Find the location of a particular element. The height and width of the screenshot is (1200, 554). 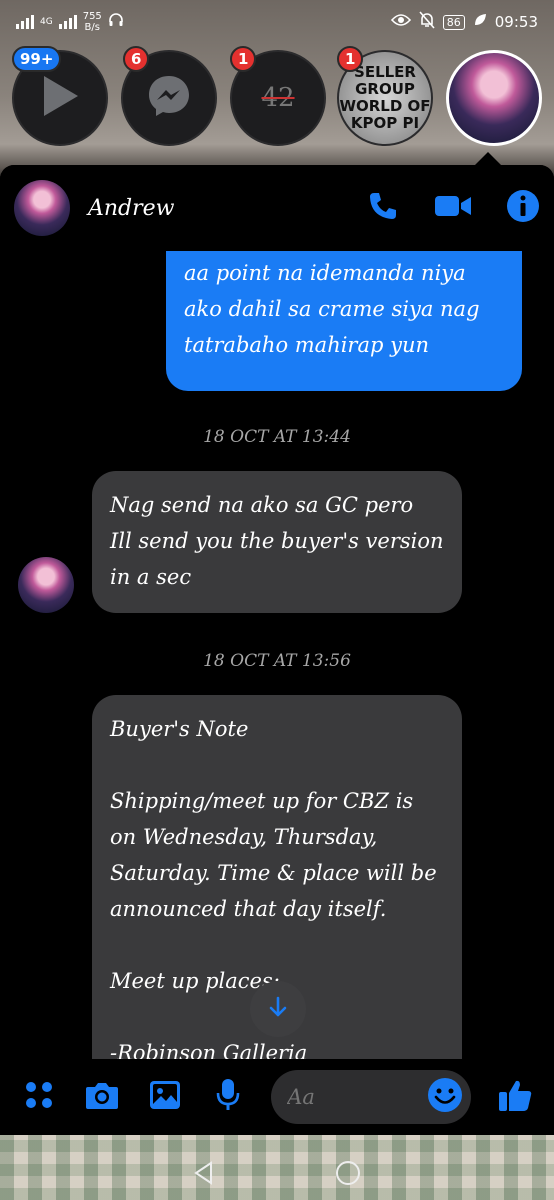

chat-head-andrew is located at coordinates (494, 98).